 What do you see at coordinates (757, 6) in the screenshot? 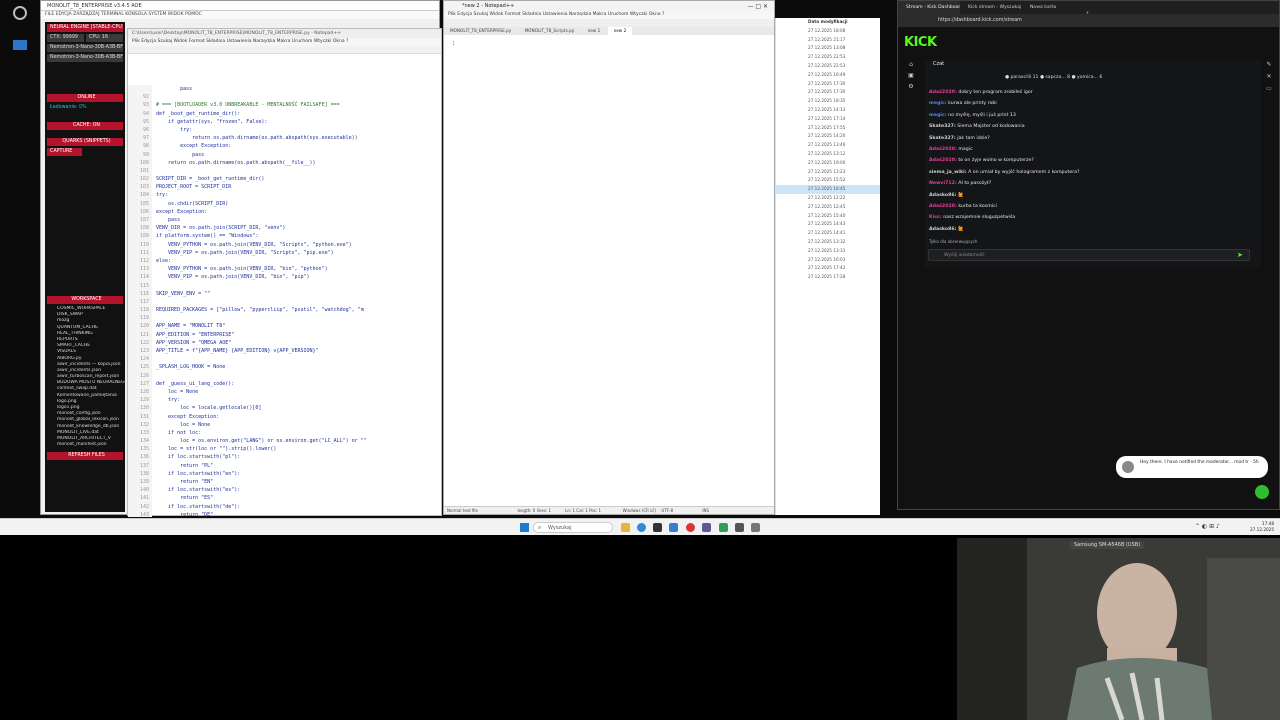
I see `notepad-window-controls: — □ ✕` at bounding box center [757, 6].